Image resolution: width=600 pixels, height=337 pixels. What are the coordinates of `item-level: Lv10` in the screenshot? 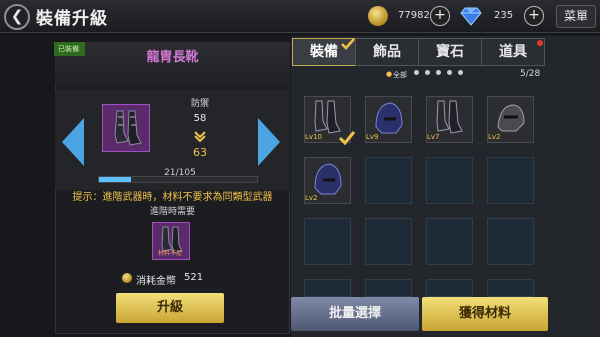 It's located at (313, 137).